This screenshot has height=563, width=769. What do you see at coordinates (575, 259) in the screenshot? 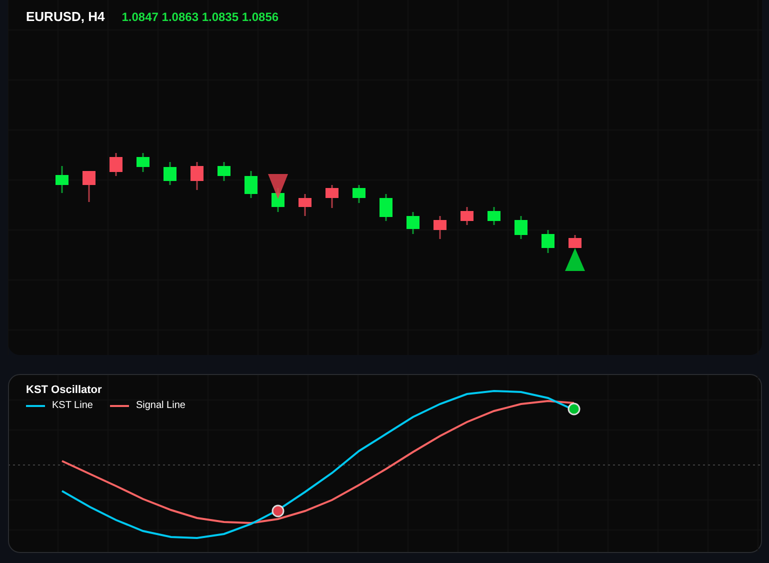
I see `buy-arrow-icon` at bounding box center [575, 259].